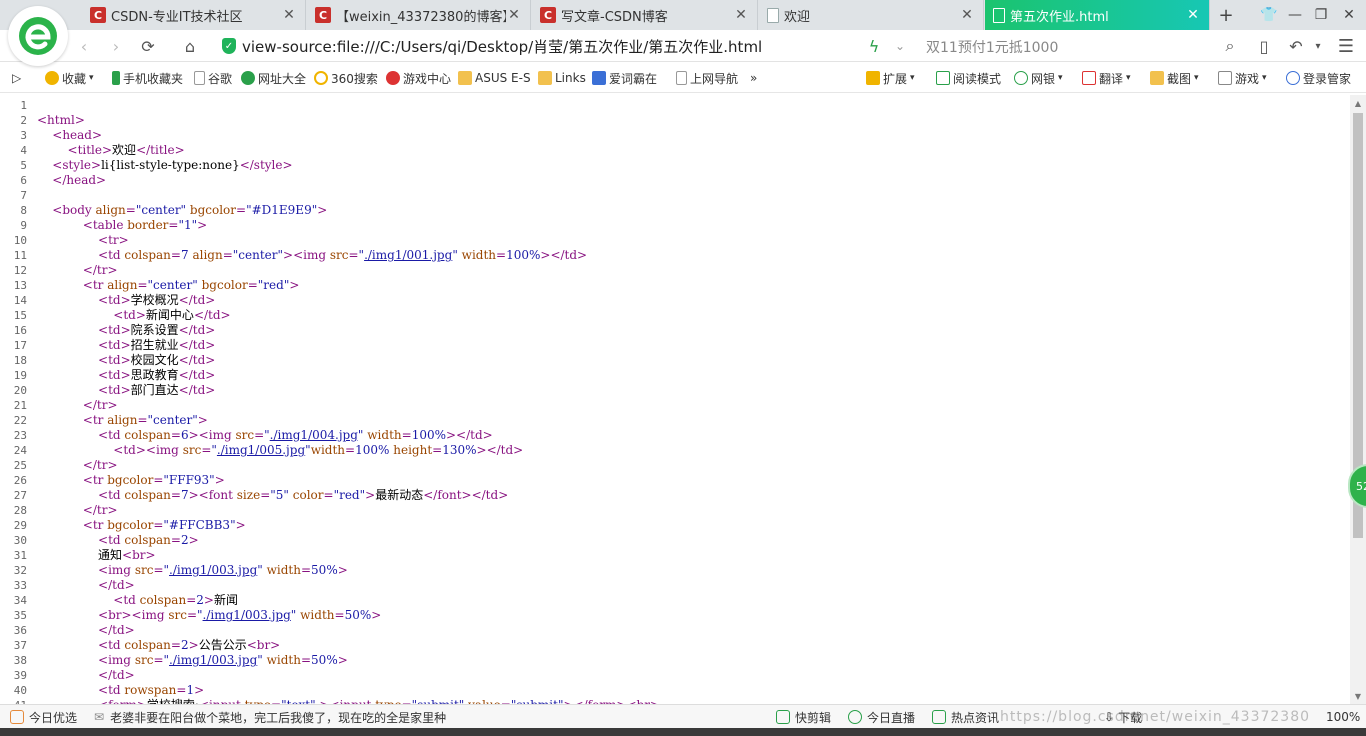 The height and width of the screenshot is (736, 1366). I want to click on line-code: <td>思政教育</td>, so click(157, 375).